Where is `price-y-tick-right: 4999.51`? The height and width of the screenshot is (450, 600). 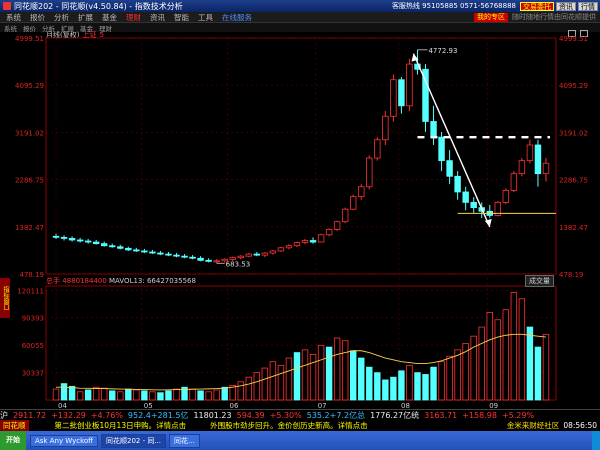 price-y-tick-right: 4999.51 is located at coordinates (573, 39).